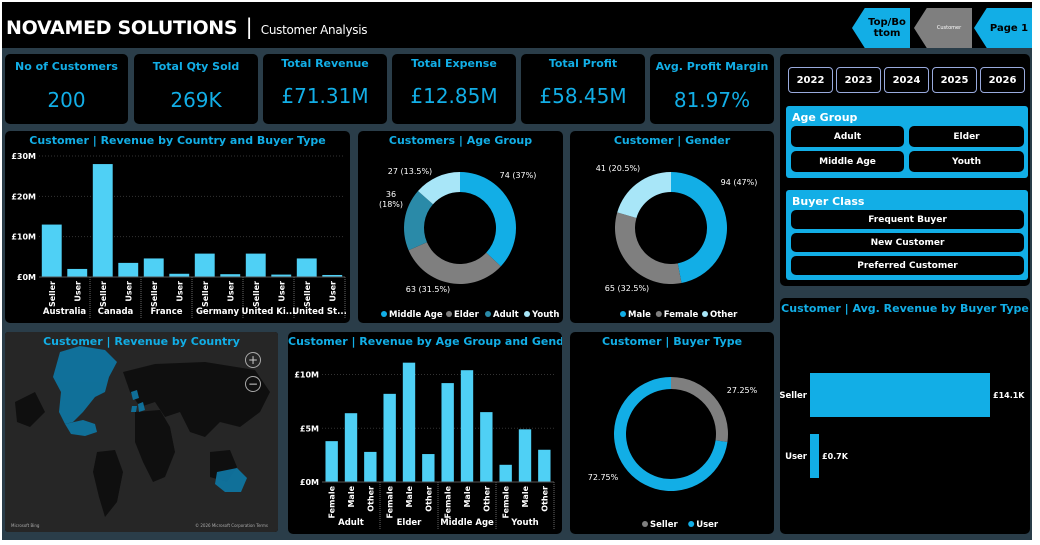 The image size is (1040, 545). What do you see at coordinates (141, 341) in the screenshot?
I see `chart-title: Customer | Revenue by Country` at bounding box center [141, 341].